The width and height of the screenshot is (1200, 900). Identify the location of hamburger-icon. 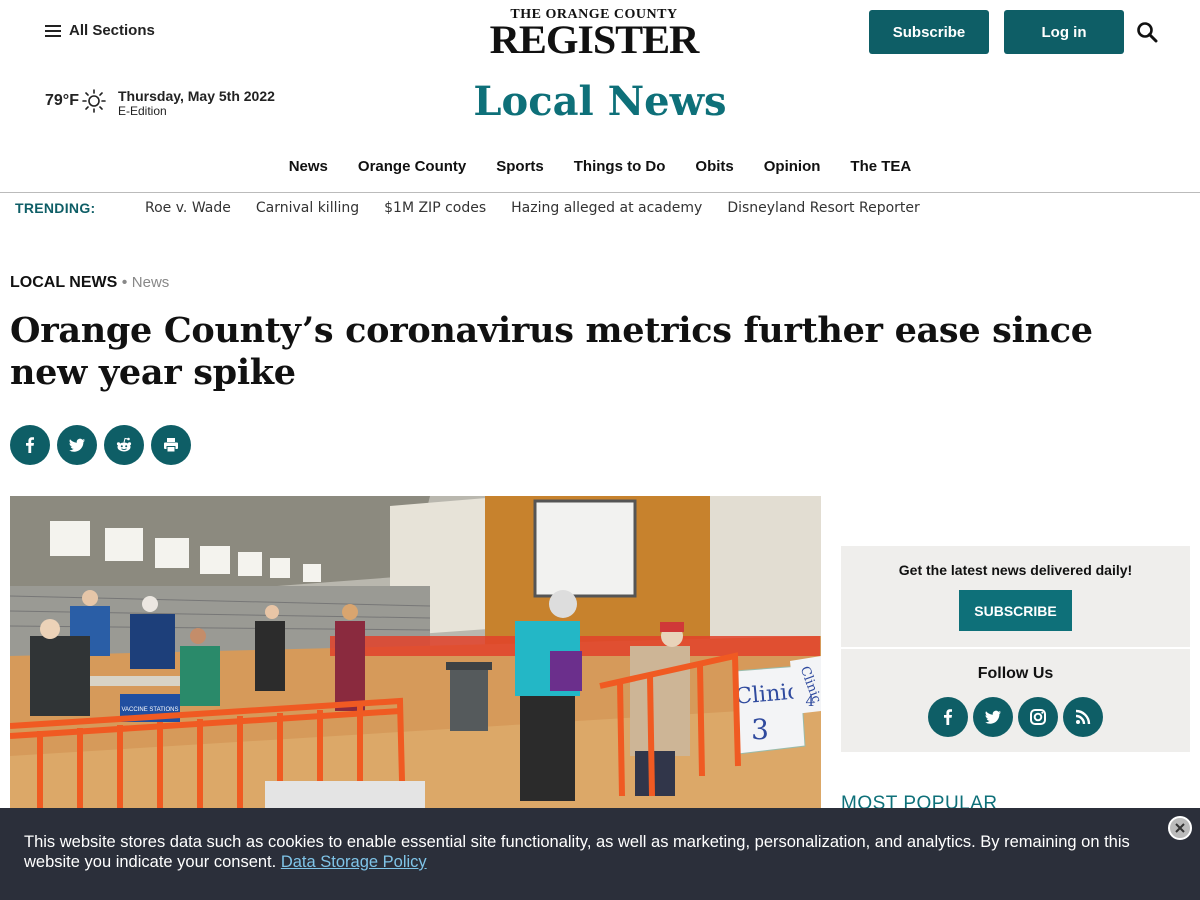
(53, 30).